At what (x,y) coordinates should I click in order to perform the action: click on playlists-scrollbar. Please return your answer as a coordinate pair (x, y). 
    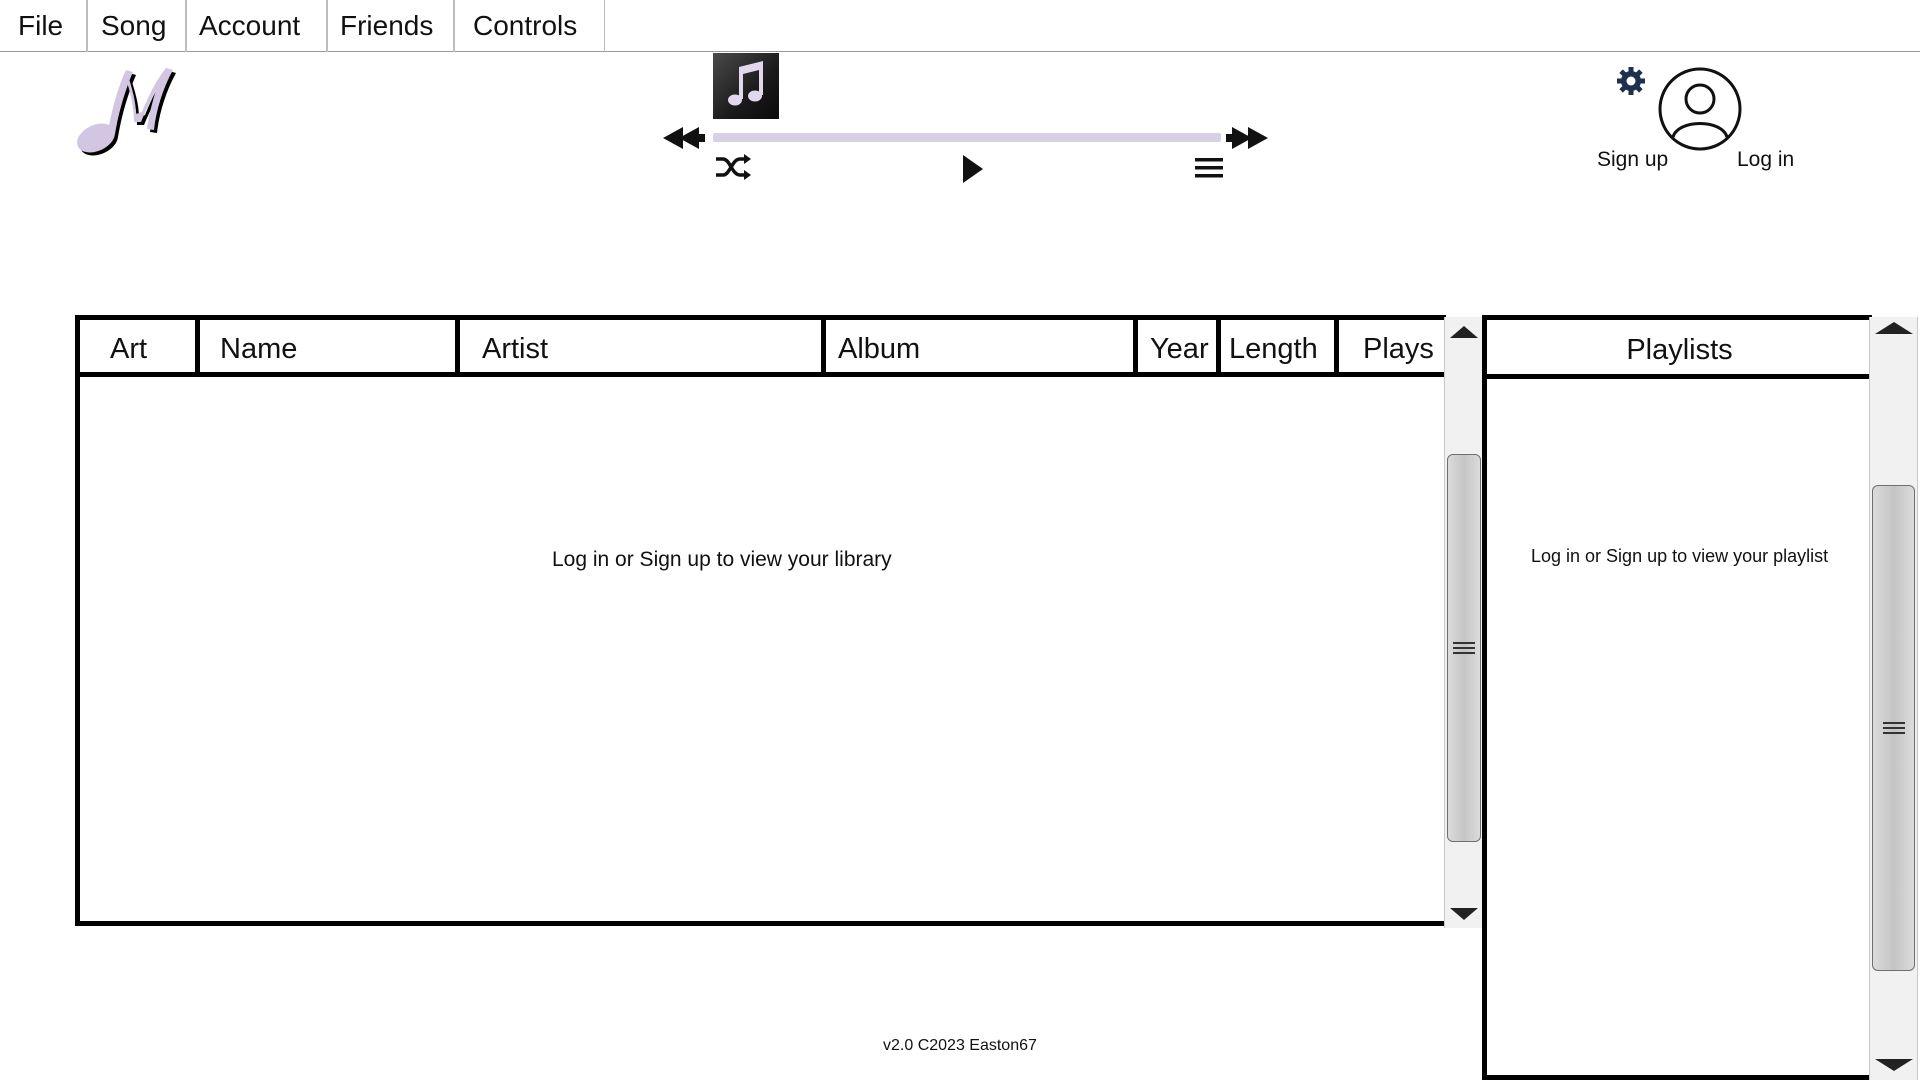
    Looking at the image, I should click on (1893, 698).